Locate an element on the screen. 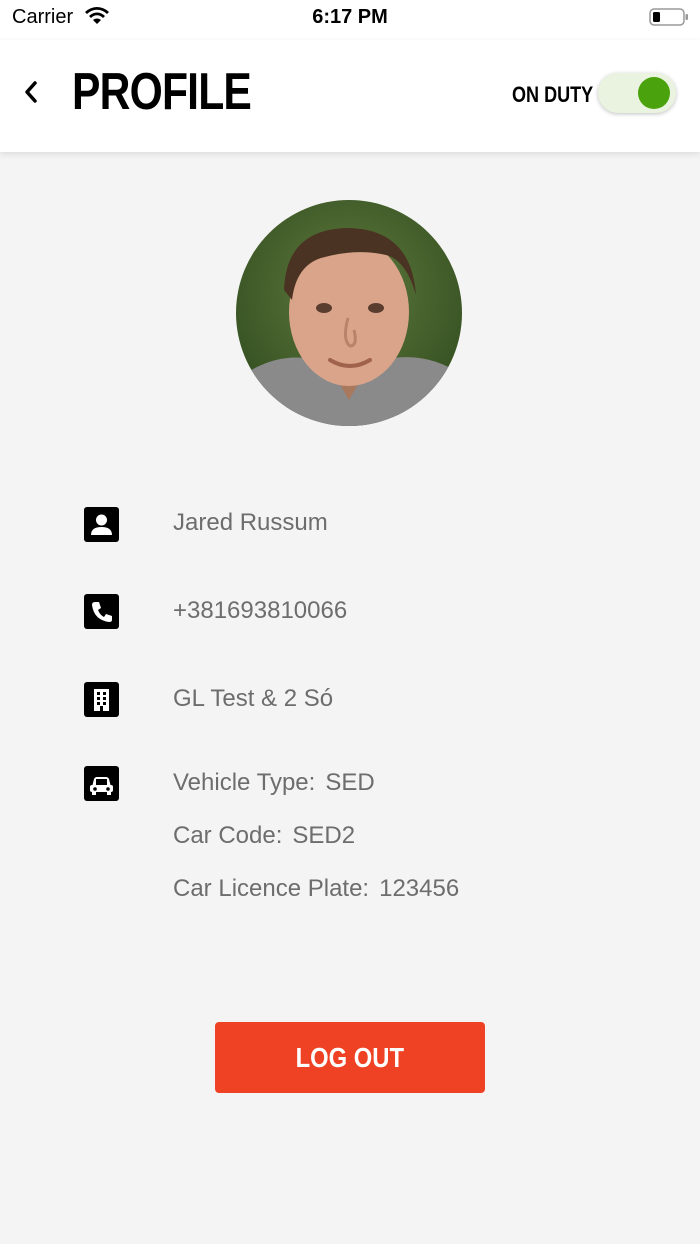 The height and width of the screenshot is (1244, 700). header: PROFILE ON DUTY is located at coordinates (350, 96).